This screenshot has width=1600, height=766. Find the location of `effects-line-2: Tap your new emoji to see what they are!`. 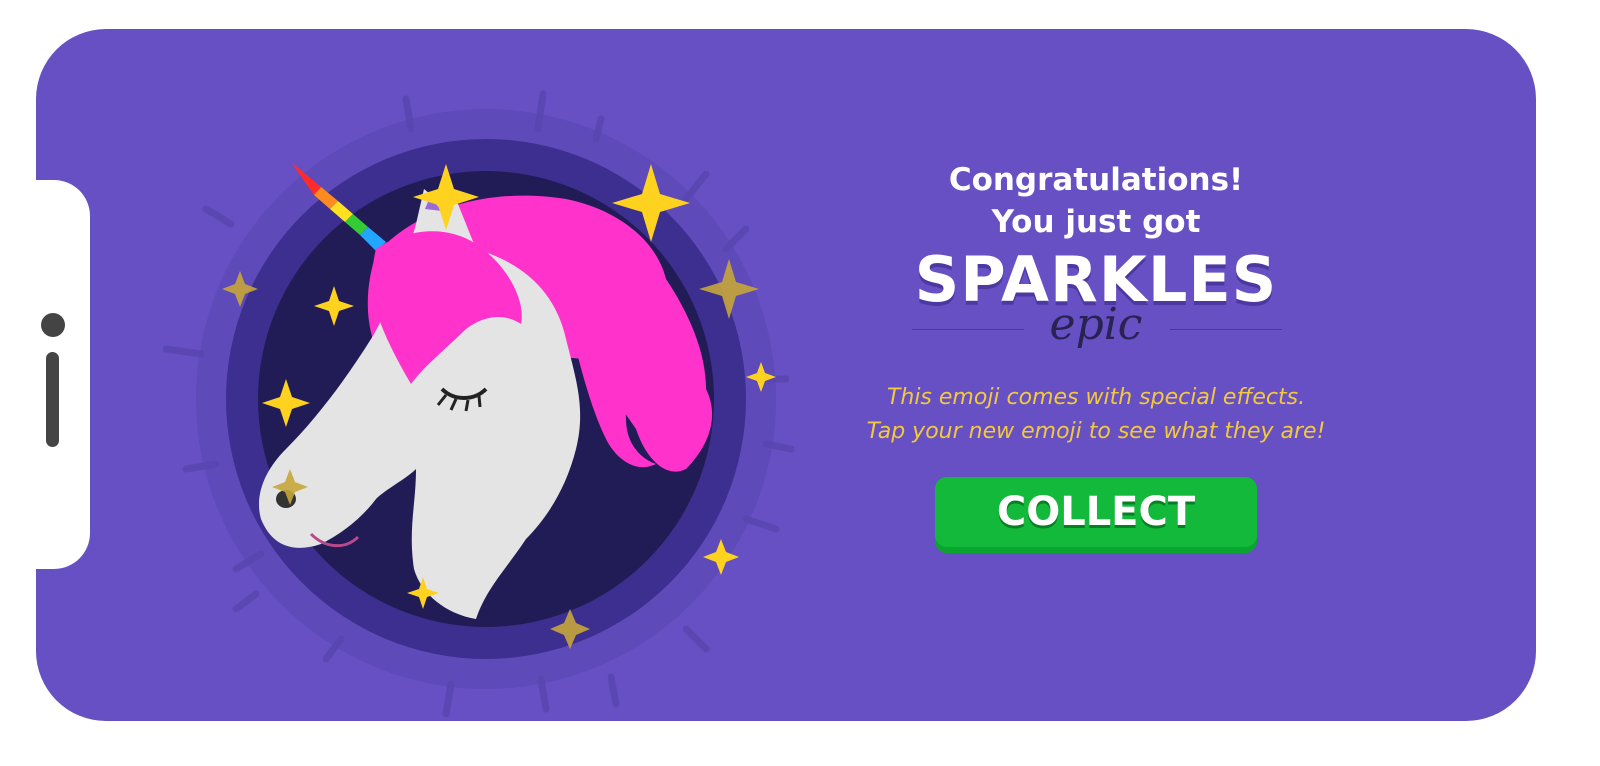

effects-line-2: Tap your new emoji to see what they are! is located at coordinates (1096, 431).